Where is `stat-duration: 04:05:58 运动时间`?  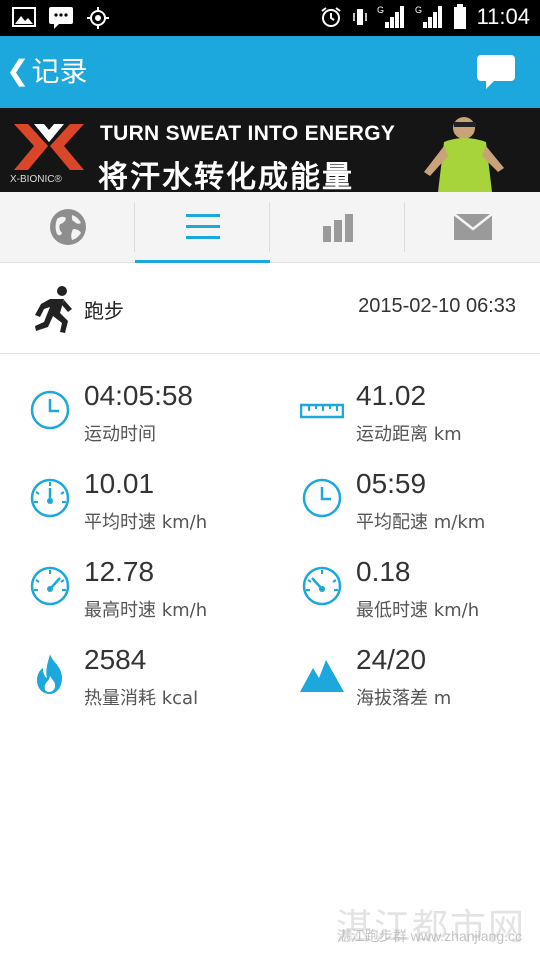
stat-duration: 04:05:58 运动时间 is located at coordinates (153, 420).